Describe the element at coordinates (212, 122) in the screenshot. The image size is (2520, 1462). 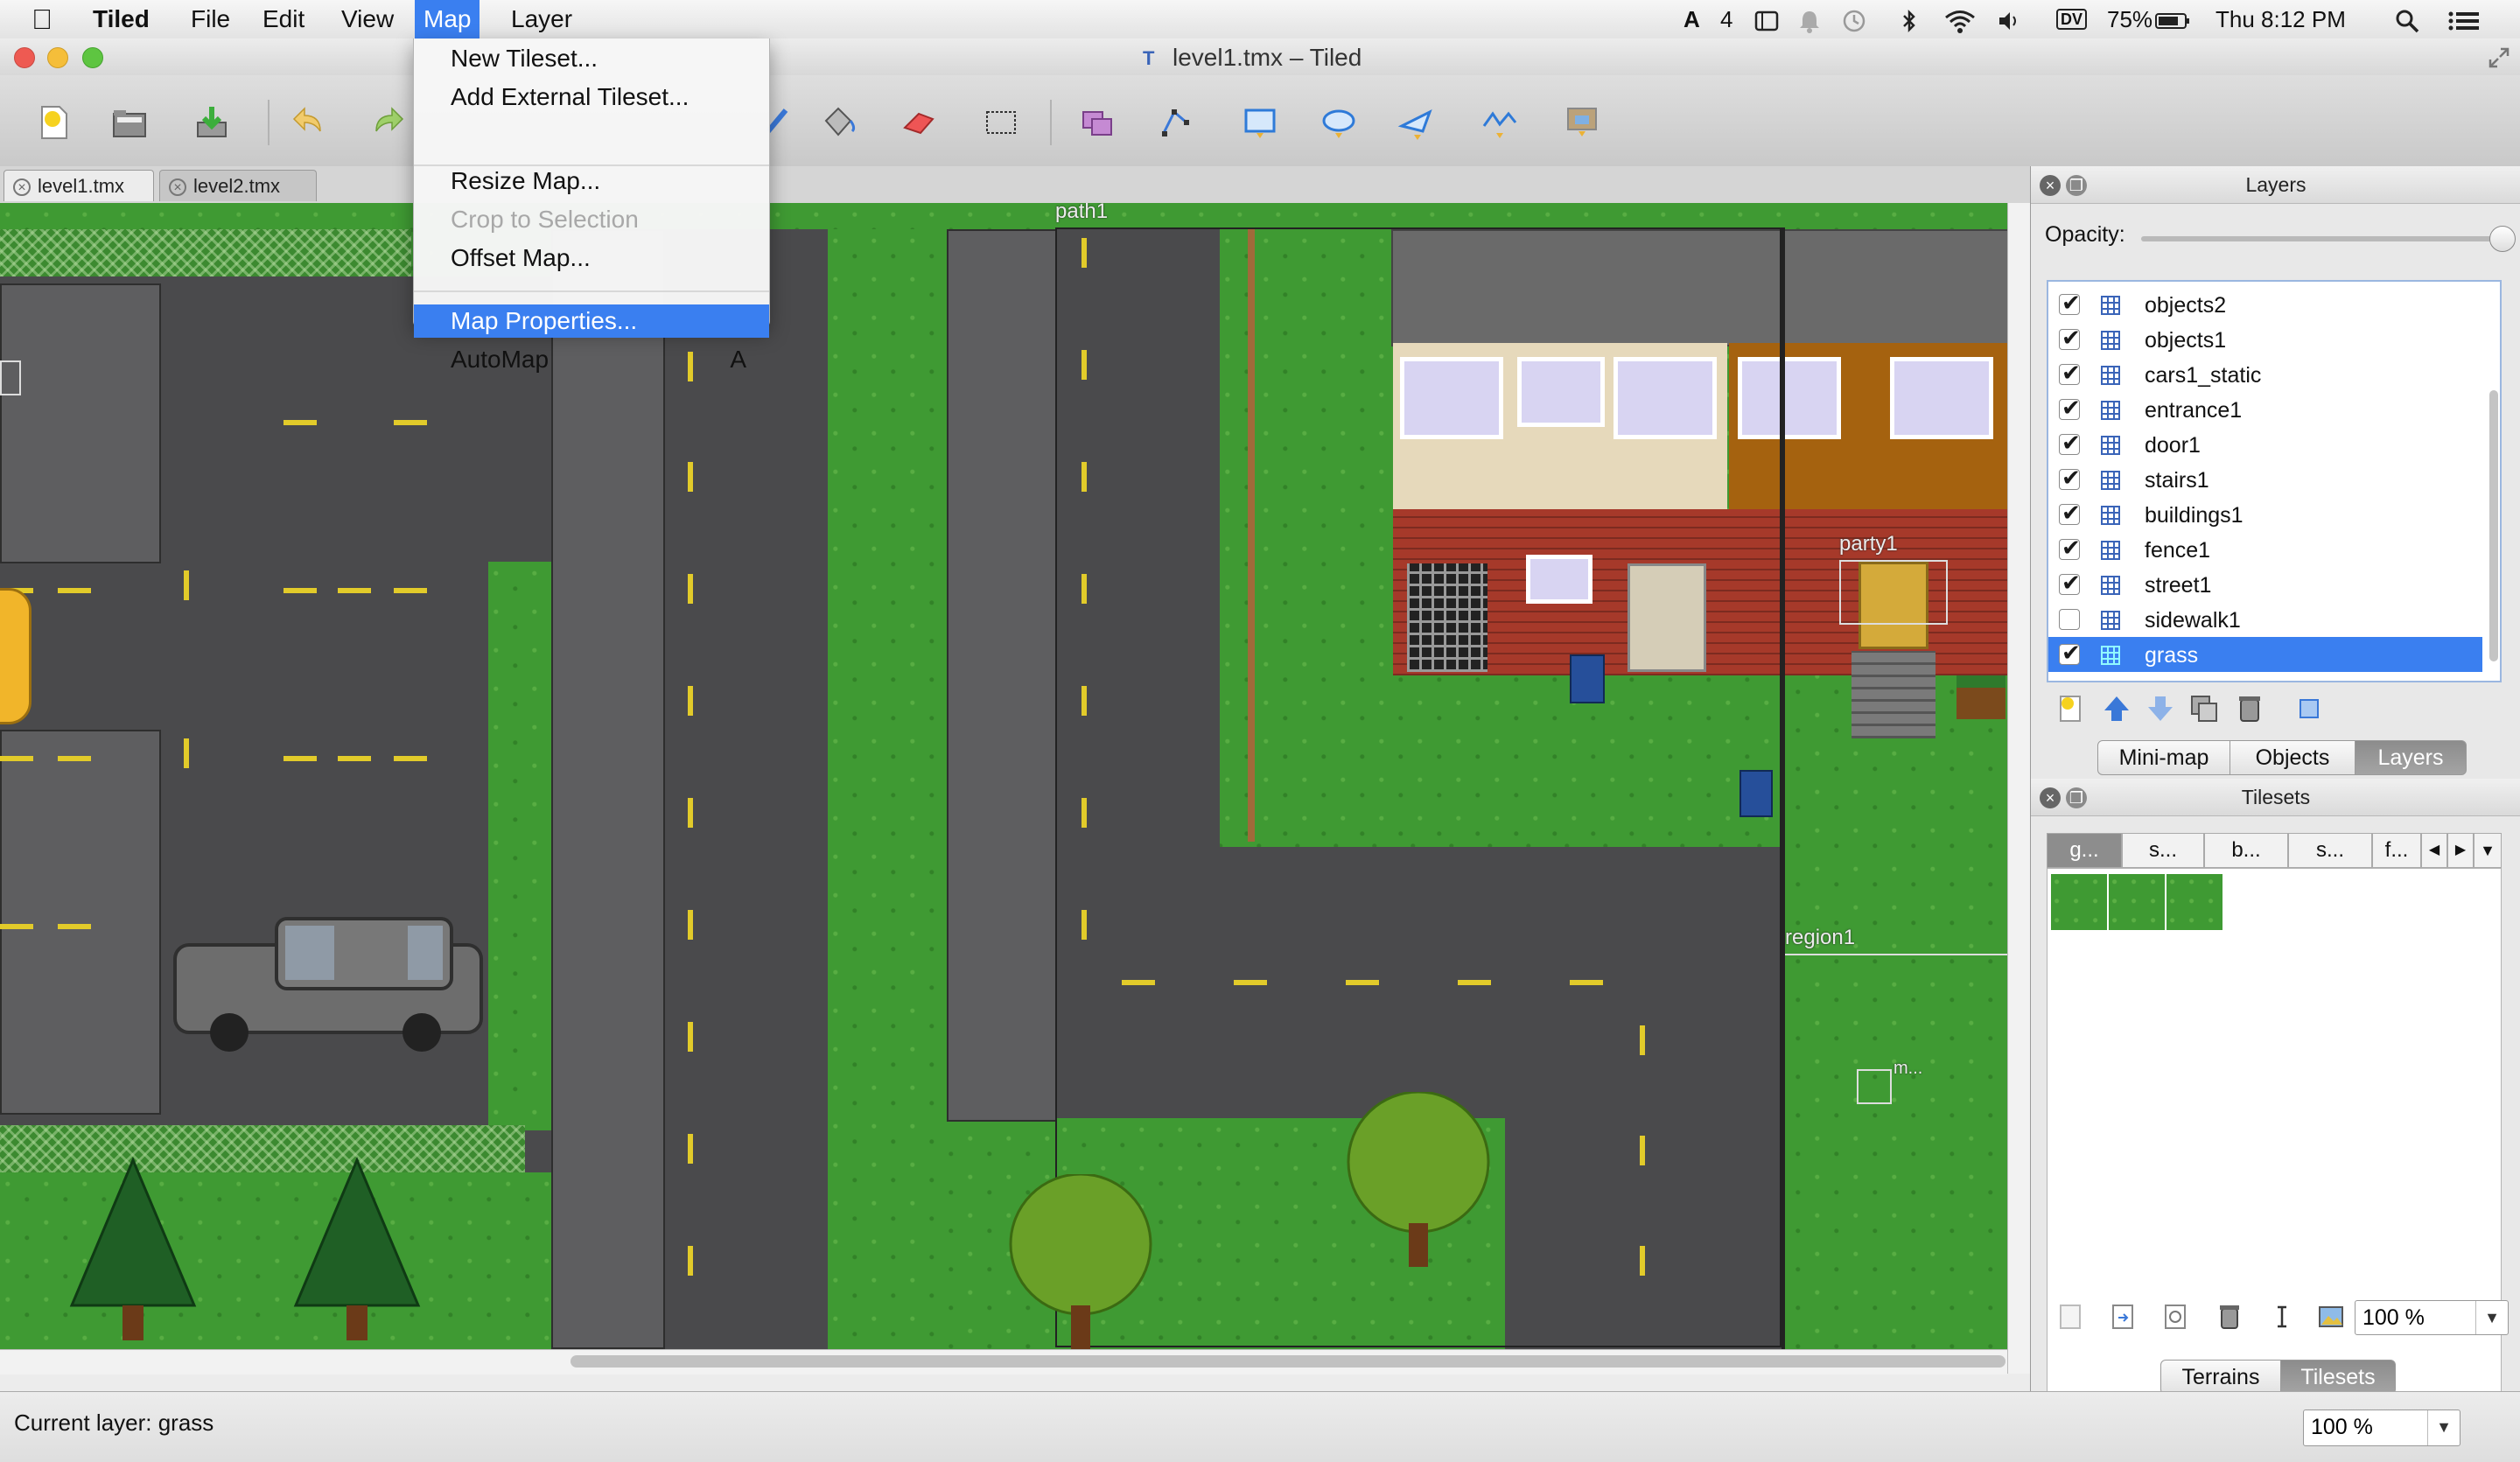
I see `save-icon` at that location.